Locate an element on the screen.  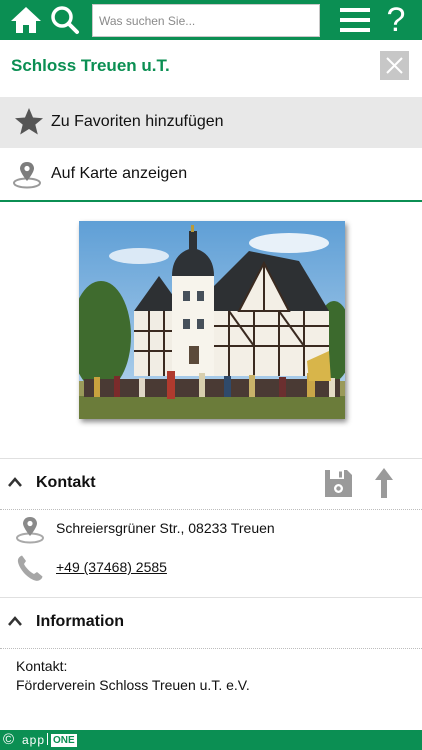
brand-separator is located at coordinates (48, 739).